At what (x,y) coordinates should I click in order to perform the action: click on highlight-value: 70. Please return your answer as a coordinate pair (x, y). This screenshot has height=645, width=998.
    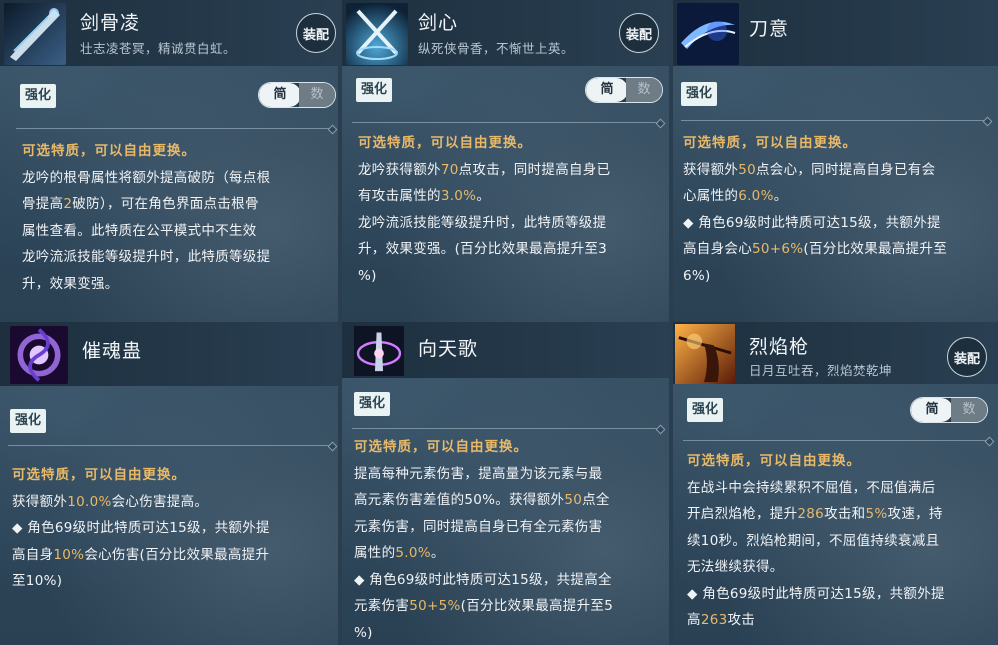
    Looking at the image, I should click on (449, 169).